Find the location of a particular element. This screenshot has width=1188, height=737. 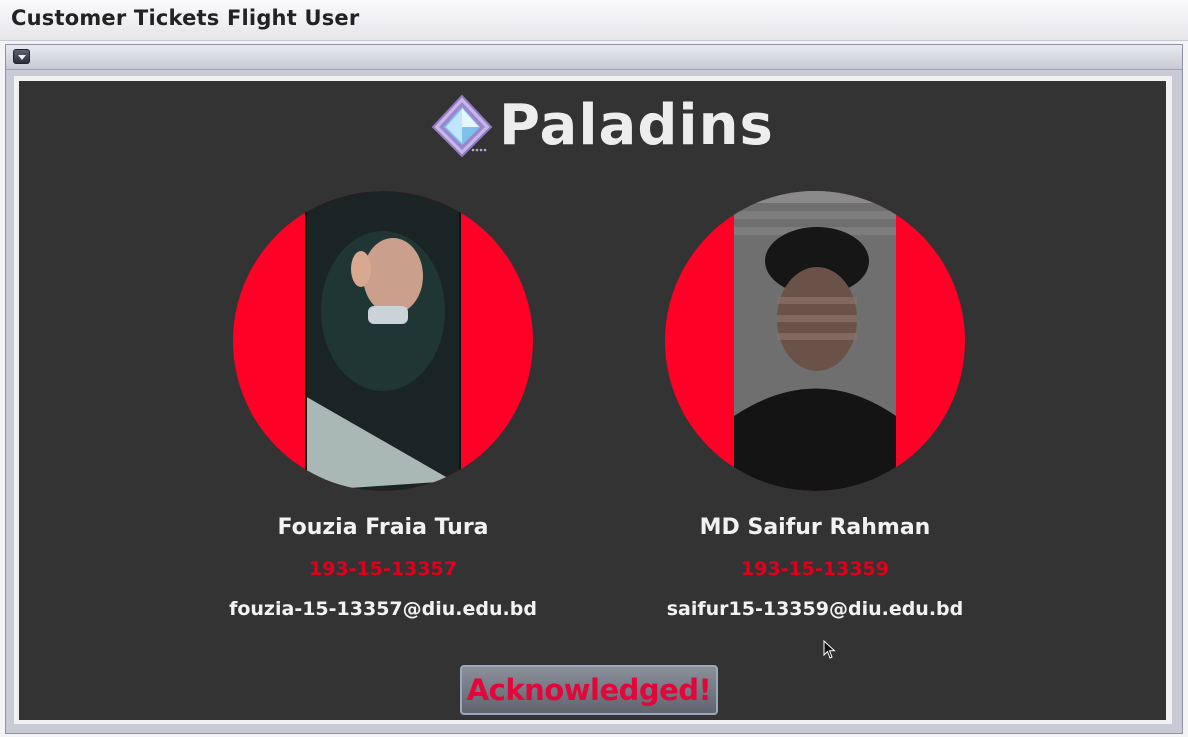

member-email: saifur15-13359@diu.edu.bd is located at coordinates (815, 609).